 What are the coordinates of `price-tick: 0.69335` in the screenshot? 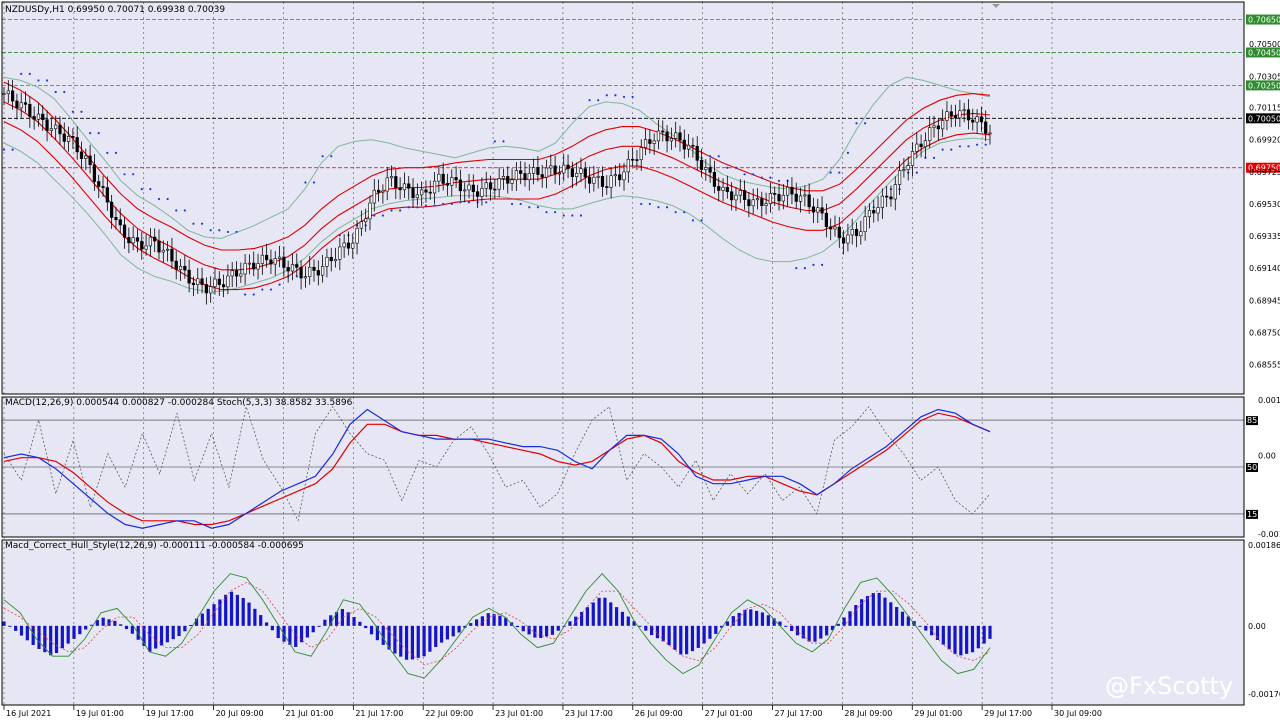 It's located at (1264, 236).